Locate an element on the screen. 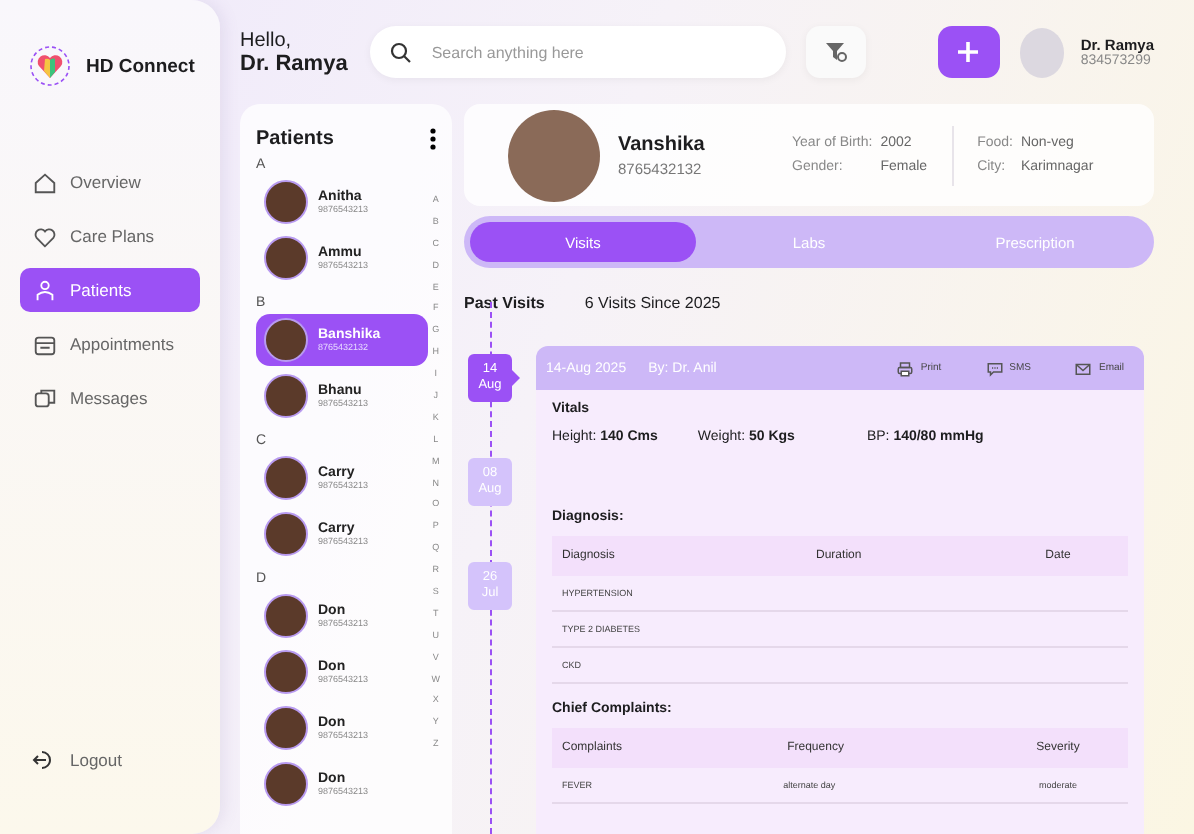 Image resolution: width=1194 pixels, height=834 pixels. chat-icon is located at coordinates (45, 398).